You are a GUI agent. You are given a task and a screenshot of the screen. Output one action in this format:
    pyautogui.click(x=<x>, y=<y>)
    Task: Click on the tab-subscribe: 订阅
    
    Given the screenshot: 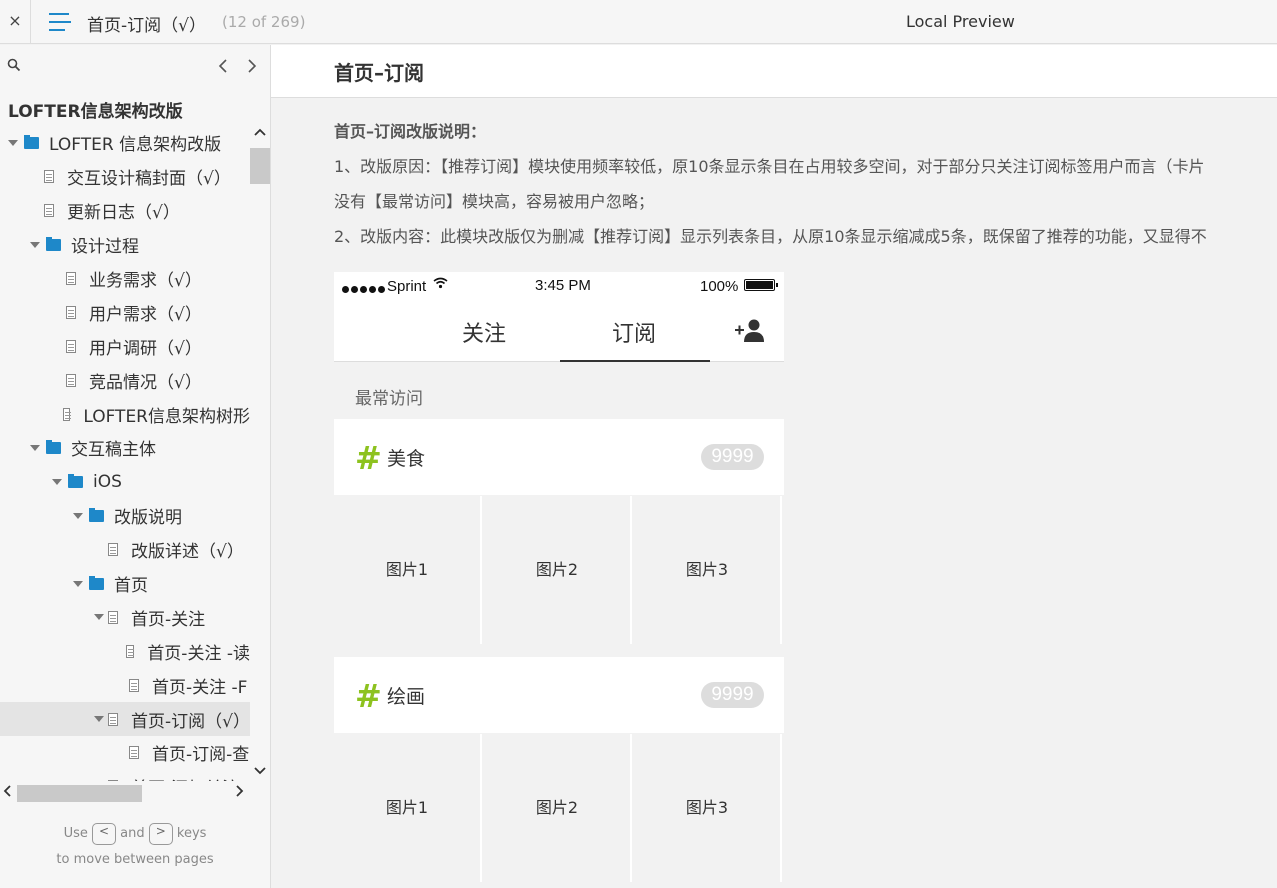 What is the action you would take?
    pyautogui.click(x=634, y=332)
    